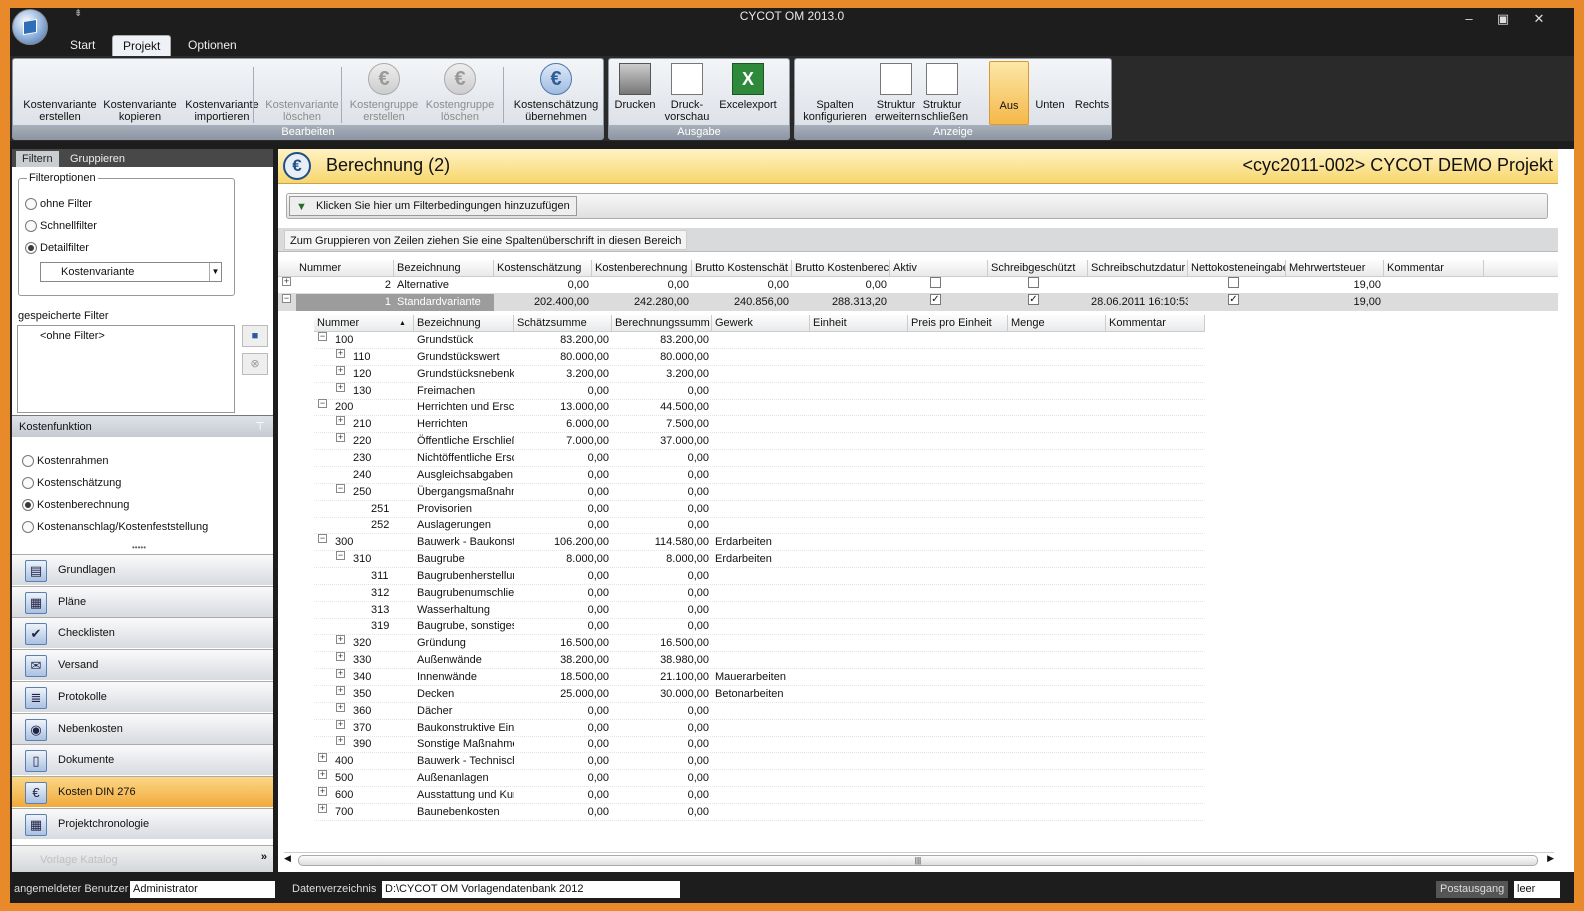 The height and width of the screenshot is (911, 1584). What do you see at coordinates (65, 461) in the screenshot?
I see `radio-kostenfunktion-0: Kostenrahmen` at bounding box center [65, 461].